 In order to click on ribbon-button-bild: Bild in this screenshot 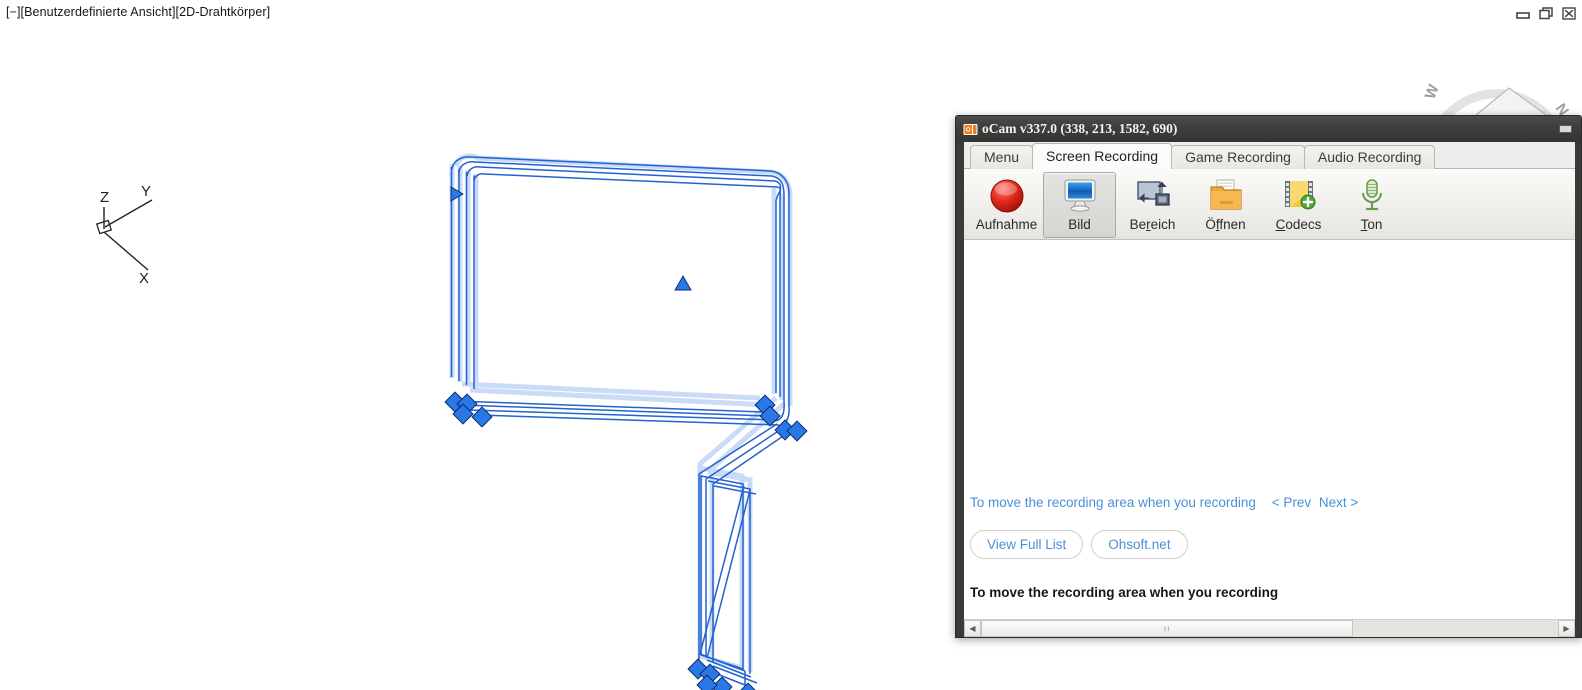, I will do `click(1079, 205)`.